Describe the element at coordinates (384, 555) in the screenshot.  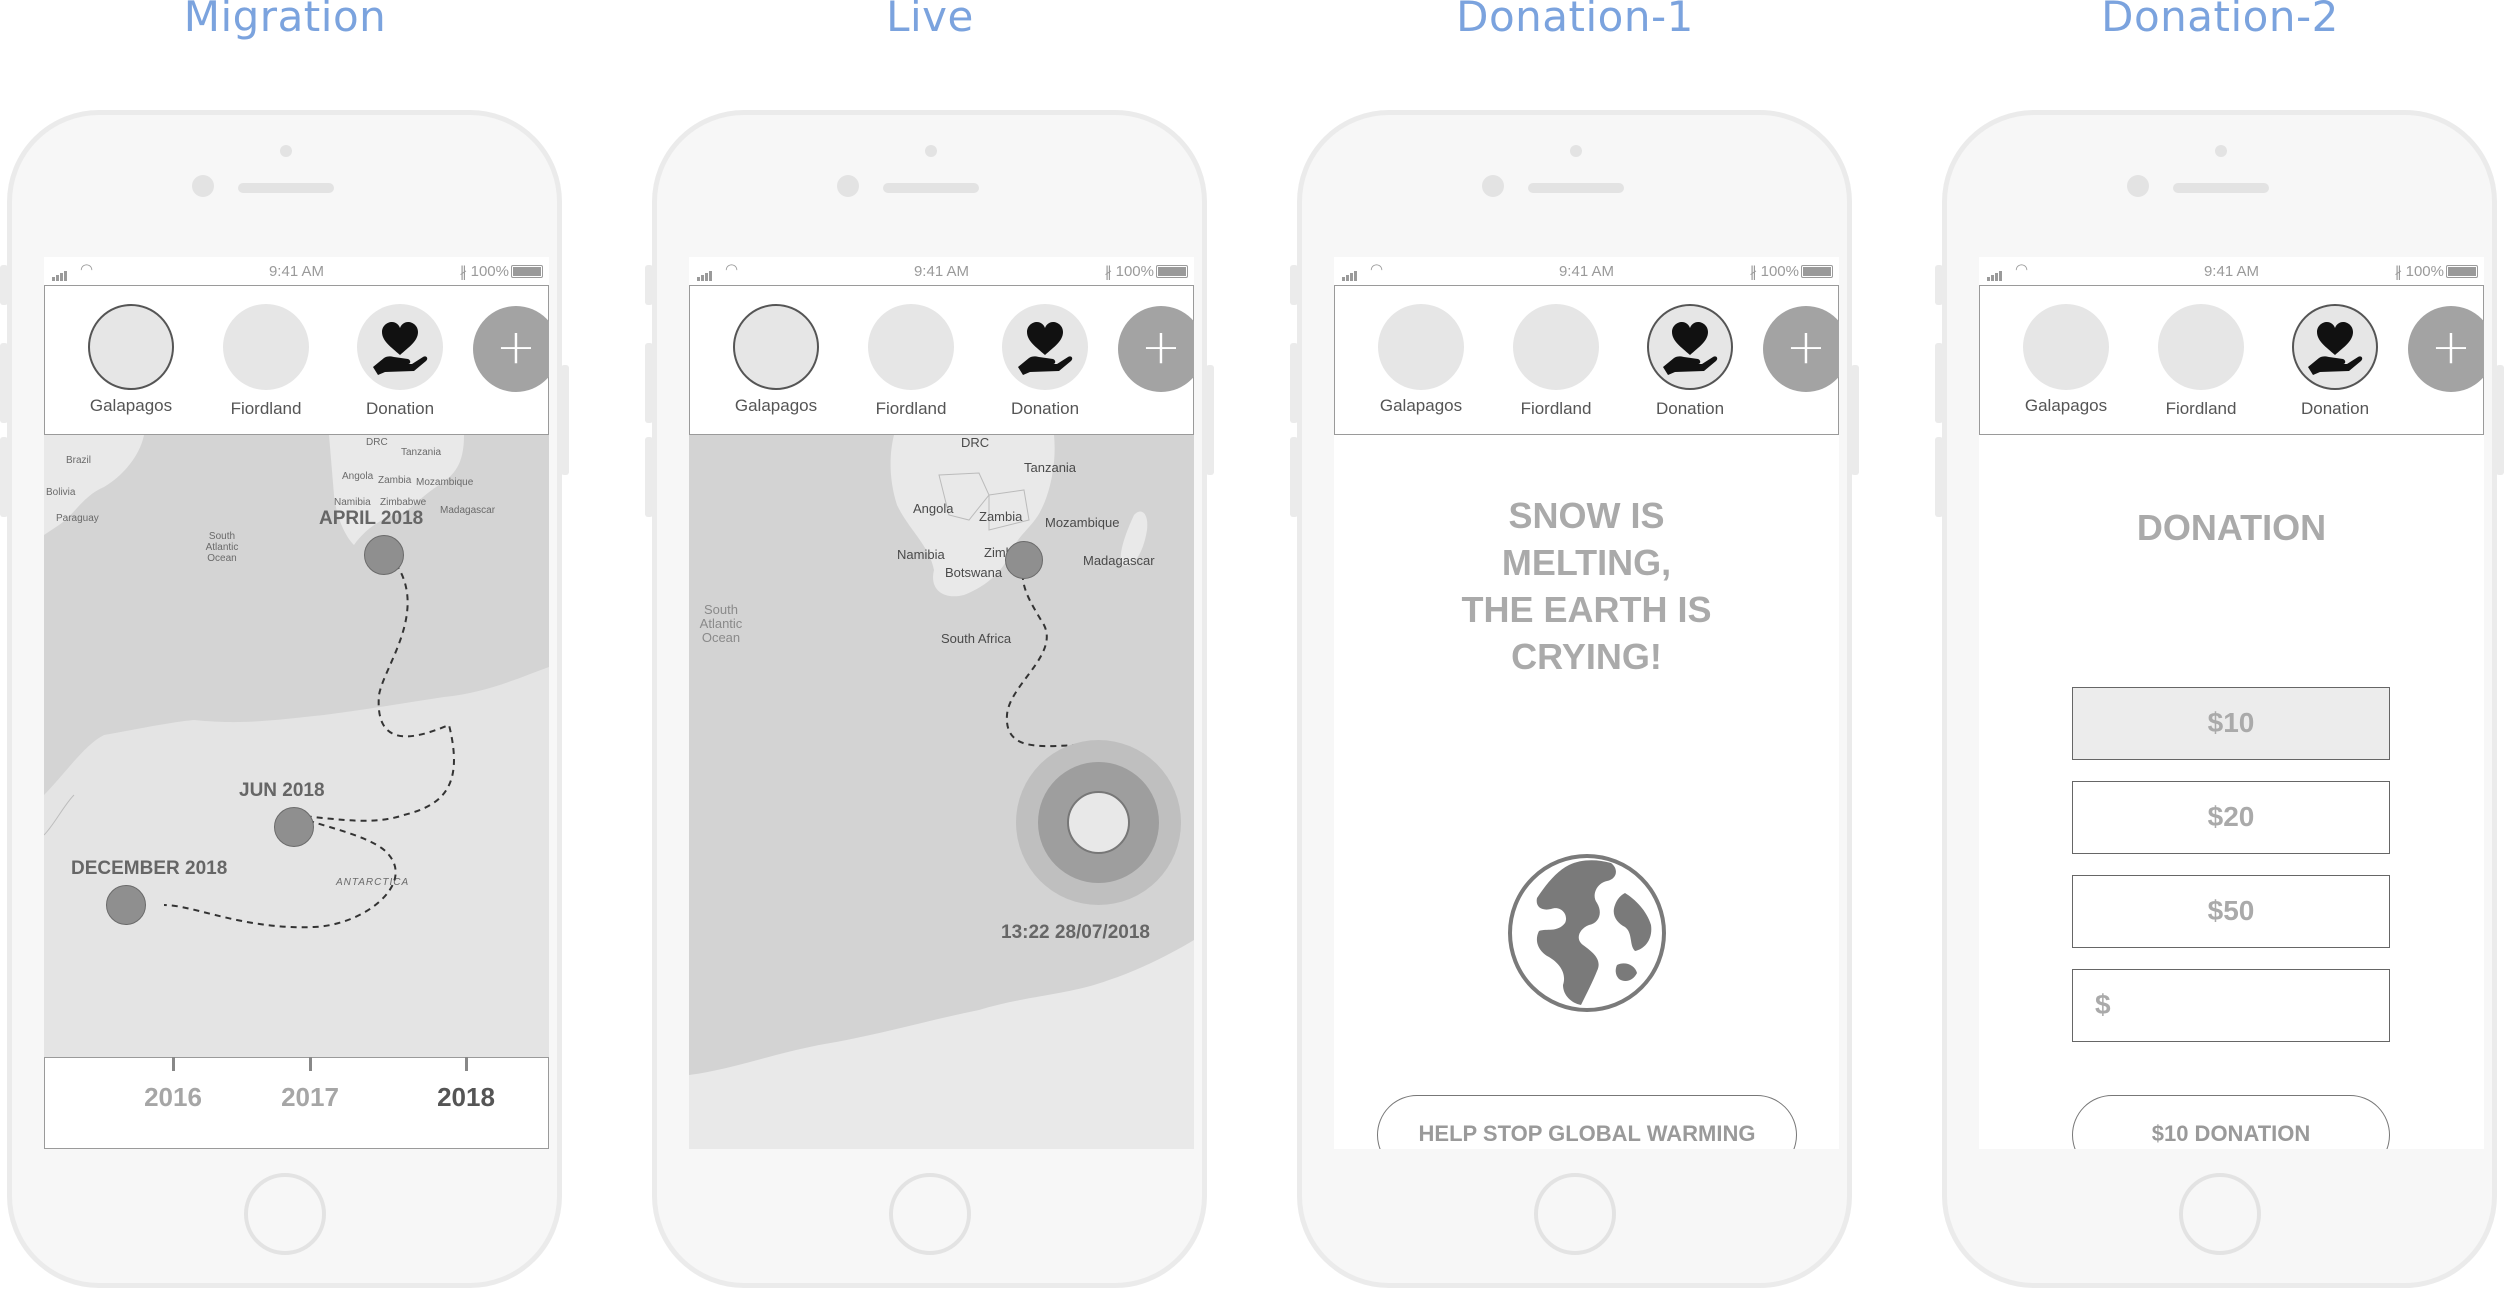
I see `migration-point-april` at that location.